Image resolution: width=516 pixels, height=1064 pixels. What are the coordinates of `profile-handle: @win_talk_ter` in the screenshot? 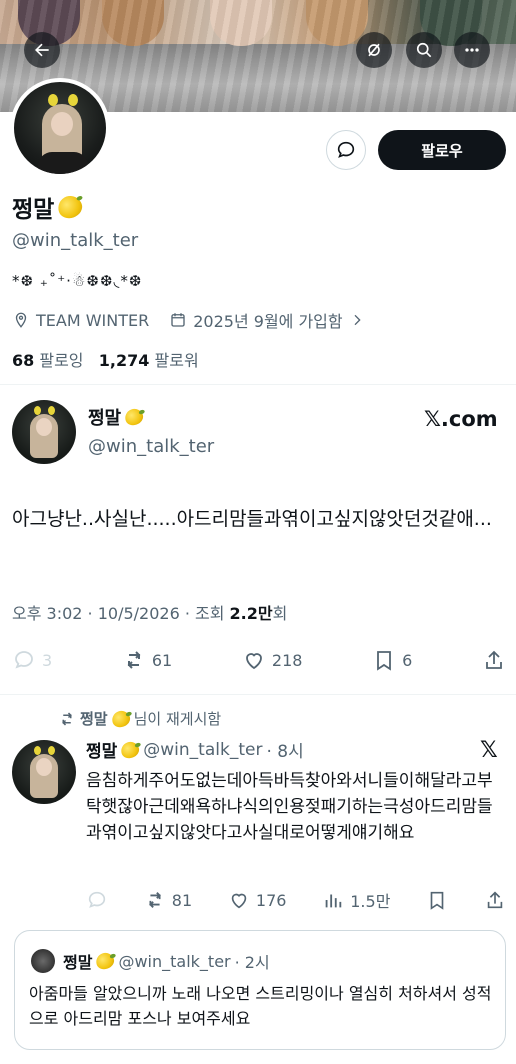 It's located at (75, 240).